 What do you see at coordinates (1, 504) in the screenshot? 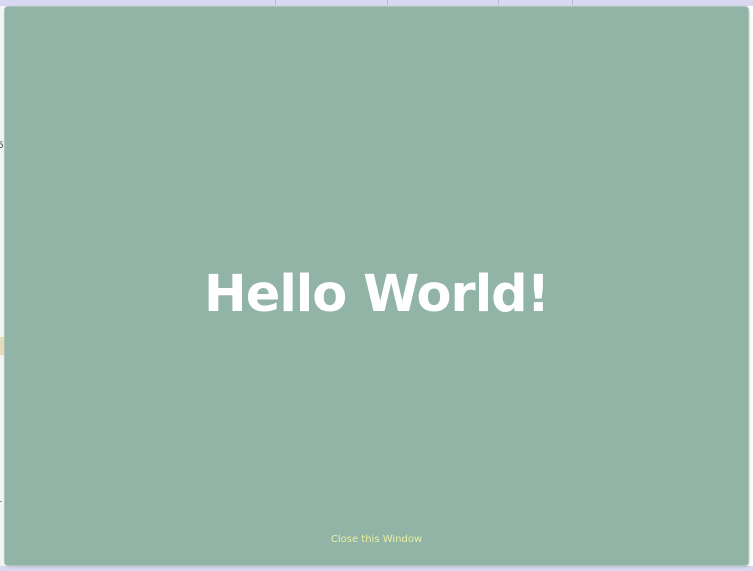
I see `background-left-glyph: r` at bounding box center [1, 504].